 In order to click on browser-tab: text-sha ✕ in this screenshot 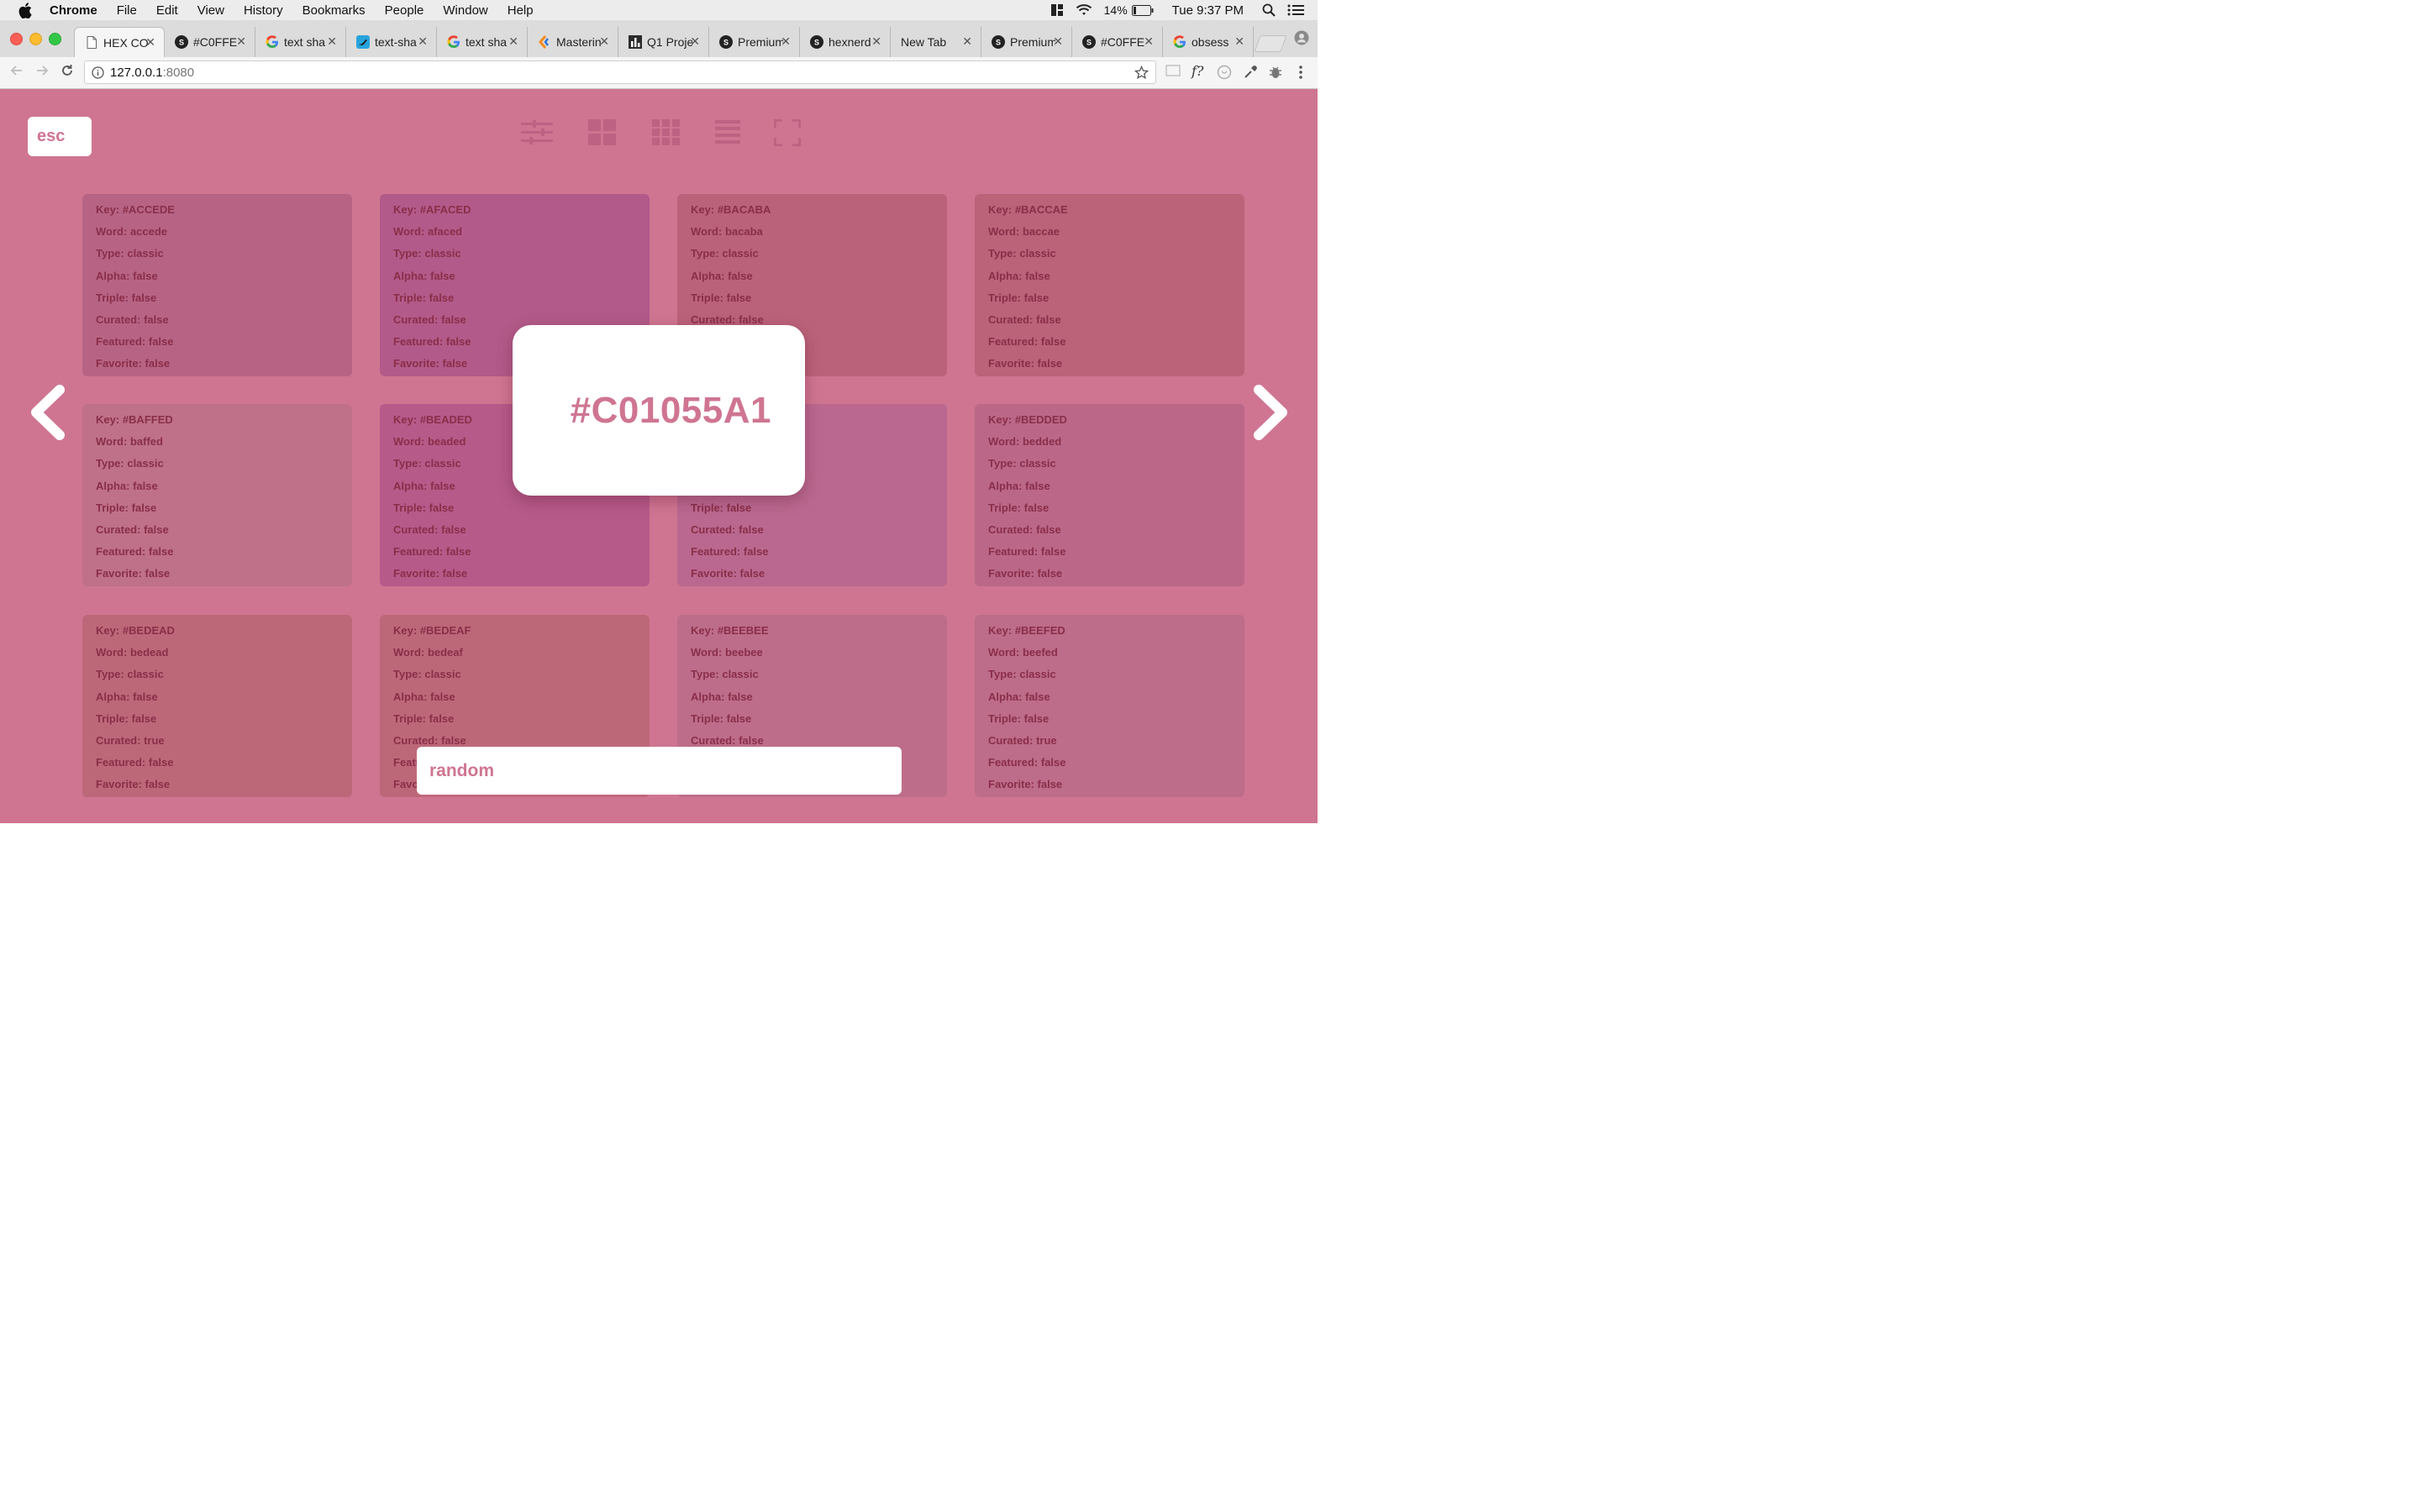, I will do `click(391, 42)`.